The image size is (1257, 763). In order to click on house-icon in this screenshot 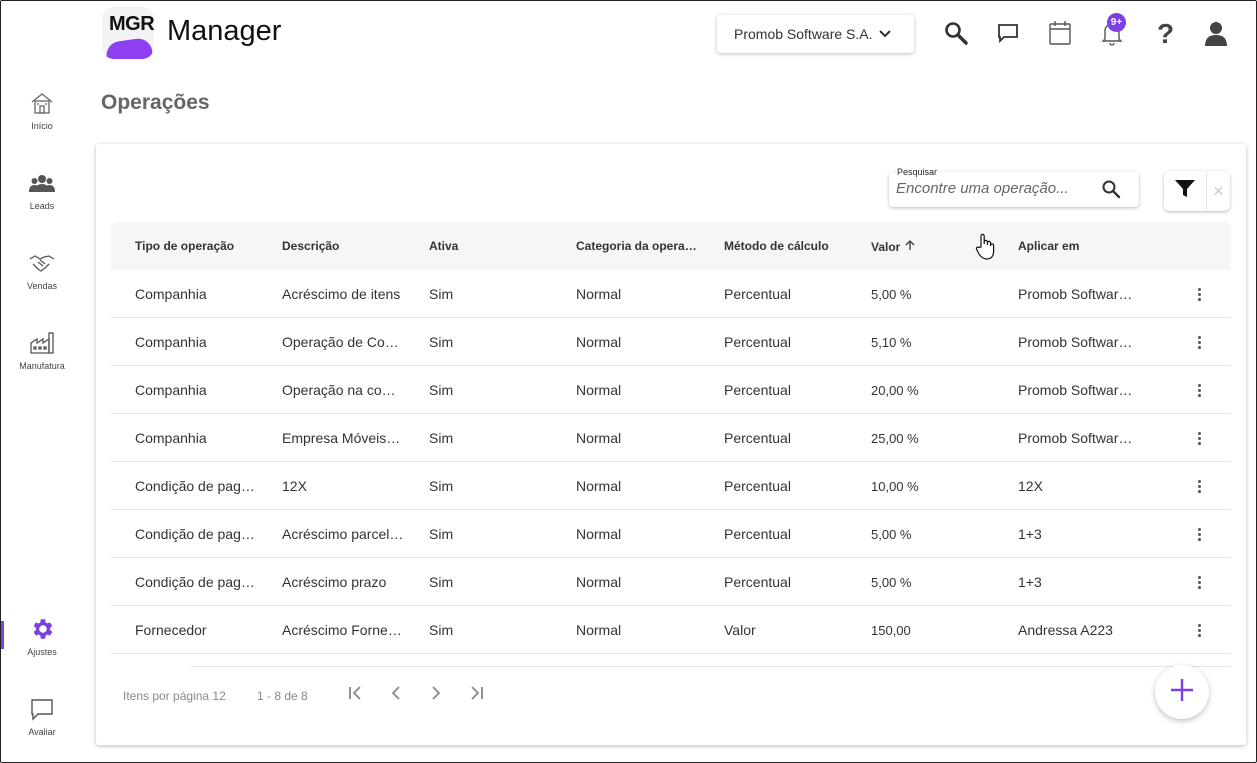, I will do `click(42, 103)`.